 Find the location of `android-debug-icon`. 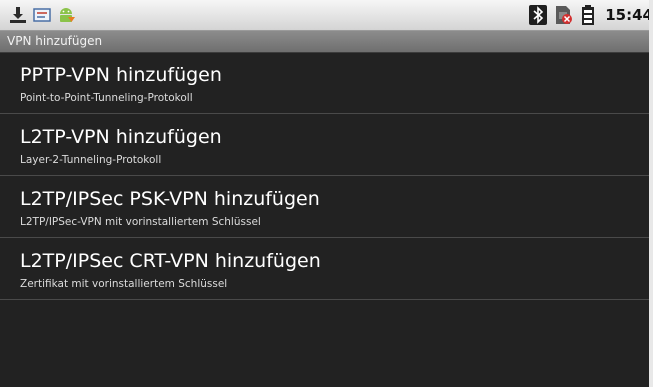

android-debug-icon is located at coordinates (67, 15).